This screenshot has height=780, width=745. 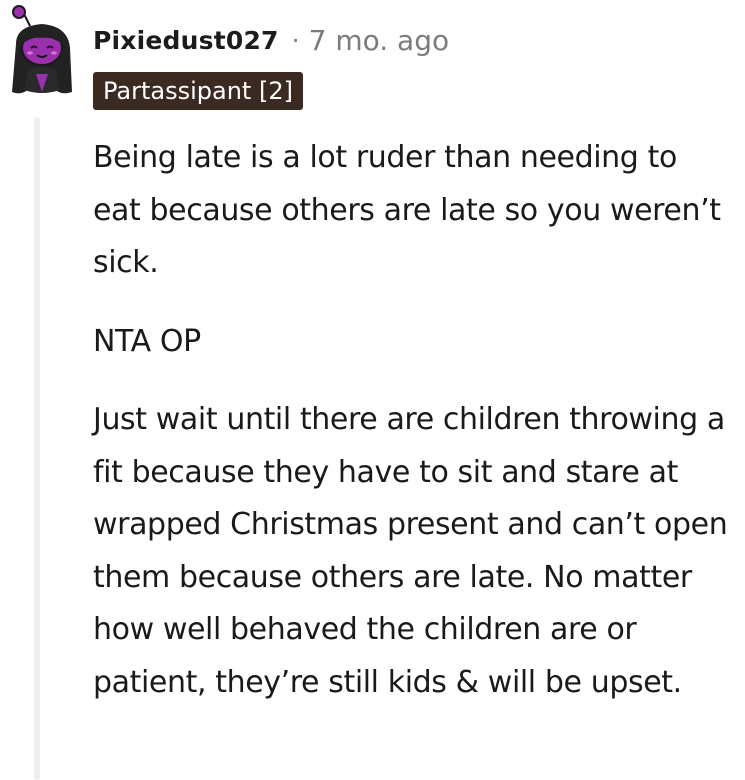 I want to click on thread-collapse-line, so click(x=37, y=448).